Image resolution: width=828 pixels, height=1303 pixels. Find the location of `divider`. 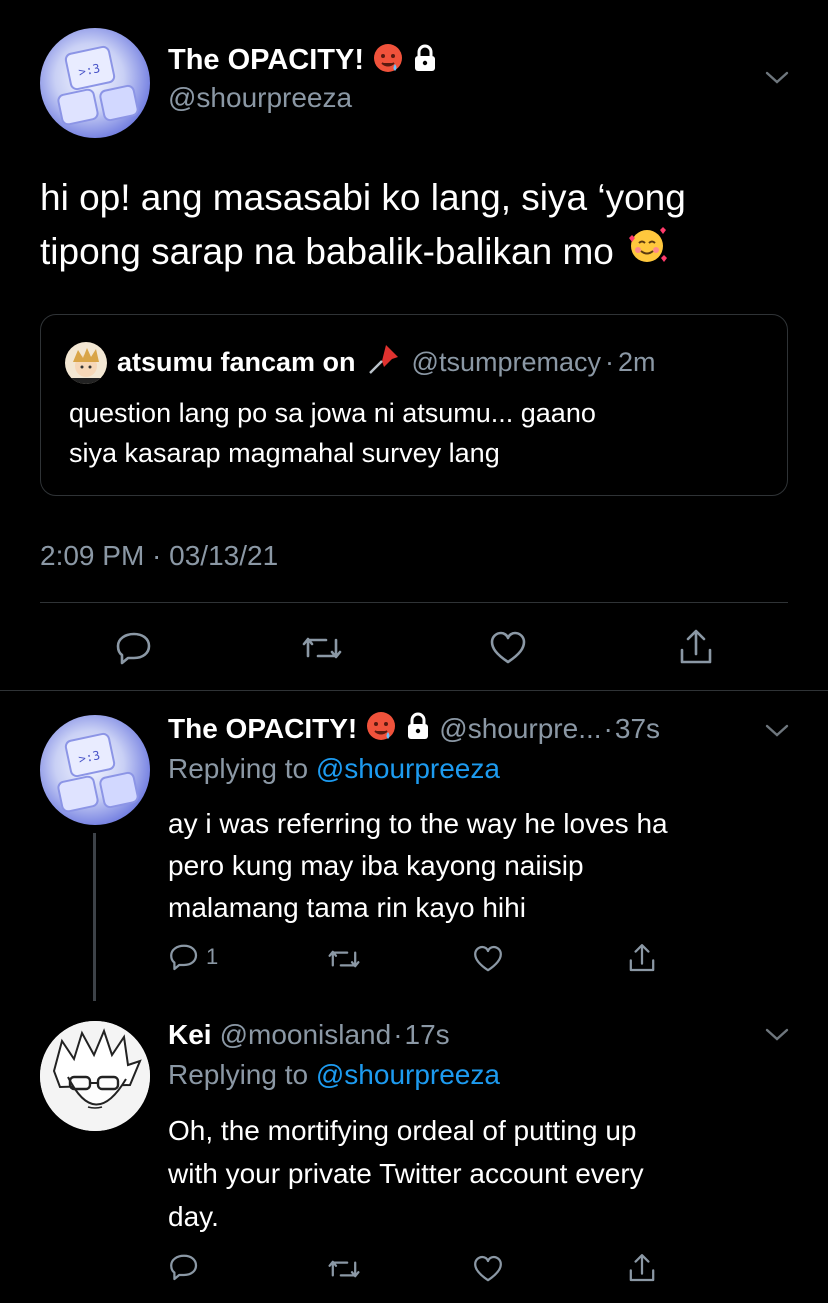

divider is located at coordinates (414, 602).